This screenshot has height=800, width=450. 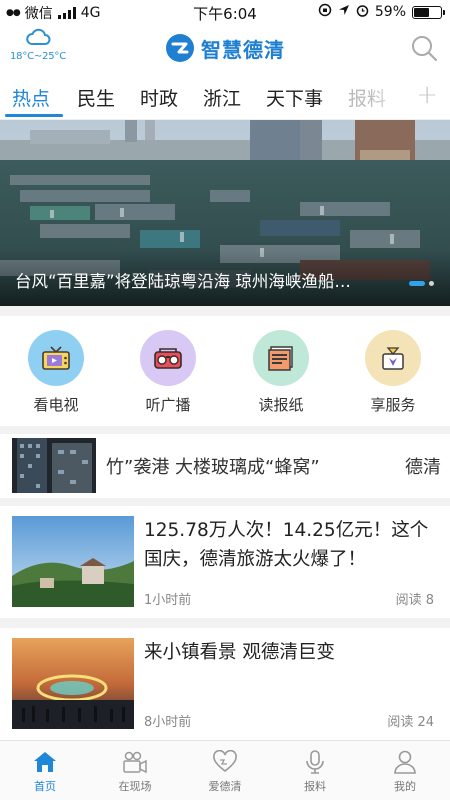 What do you see at coordinates (423, 466) in the screenshot?
I see `ticker-headline-next: 德清` at bounding box center [423, 466].